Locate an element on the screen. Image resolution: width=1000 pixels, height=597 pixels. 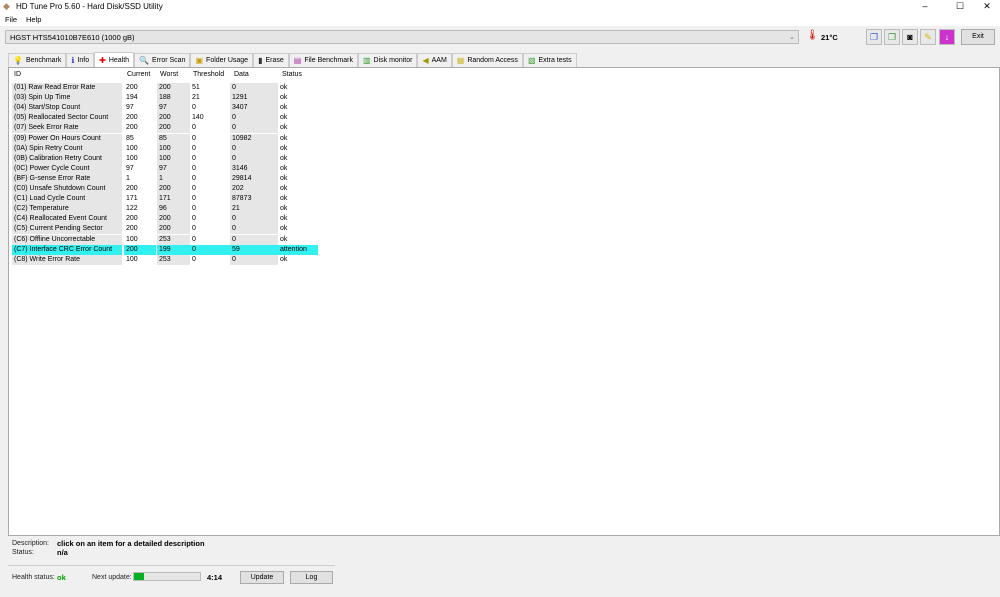
table-row: (BF) G-sense Error Rate 1 1 0 29814 ok is located at coordinates (165, 178).